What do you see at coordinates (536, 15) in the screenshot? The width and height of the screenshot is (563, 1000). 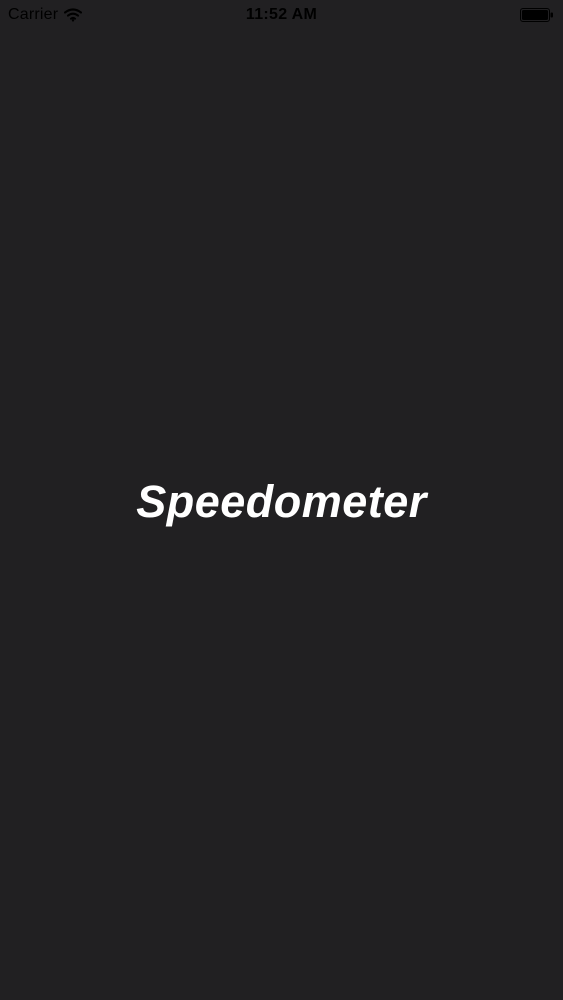 I see `battery-icon` at bounding box center [536, 15].